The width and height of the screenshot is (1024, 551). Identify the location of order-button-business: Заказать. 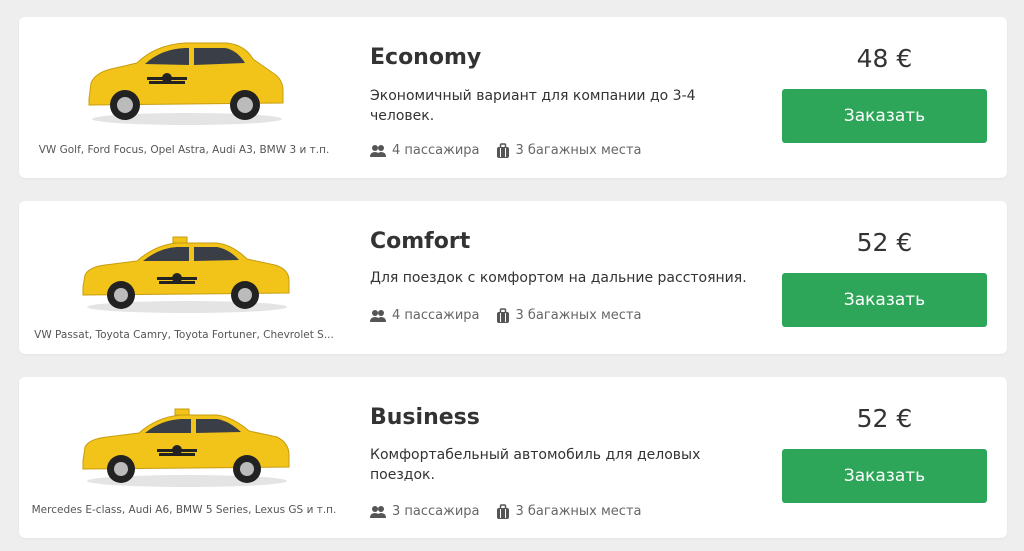
(884, 476).